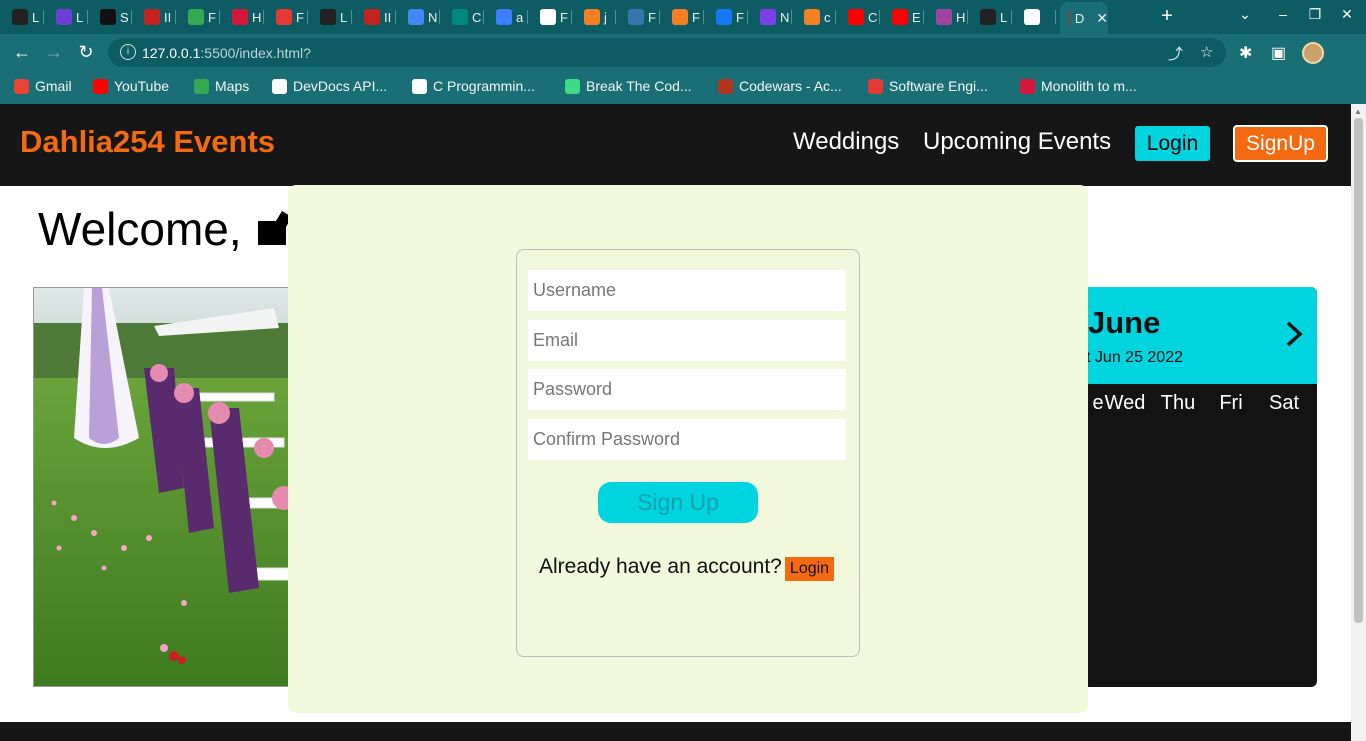 The height and width of the screenshot is (741, 1366). Describe the element at coordinates (147, 142) in the screenshot. I see `site-brand: Dahlia254 Events` at that location.